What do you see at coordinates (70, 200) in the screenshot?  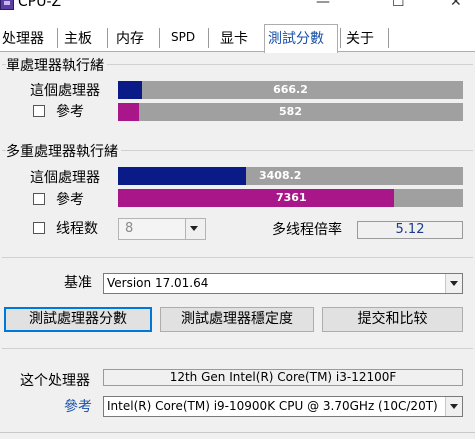 I see `multi-ref-label: 參考` at bounding box center [70, 200].